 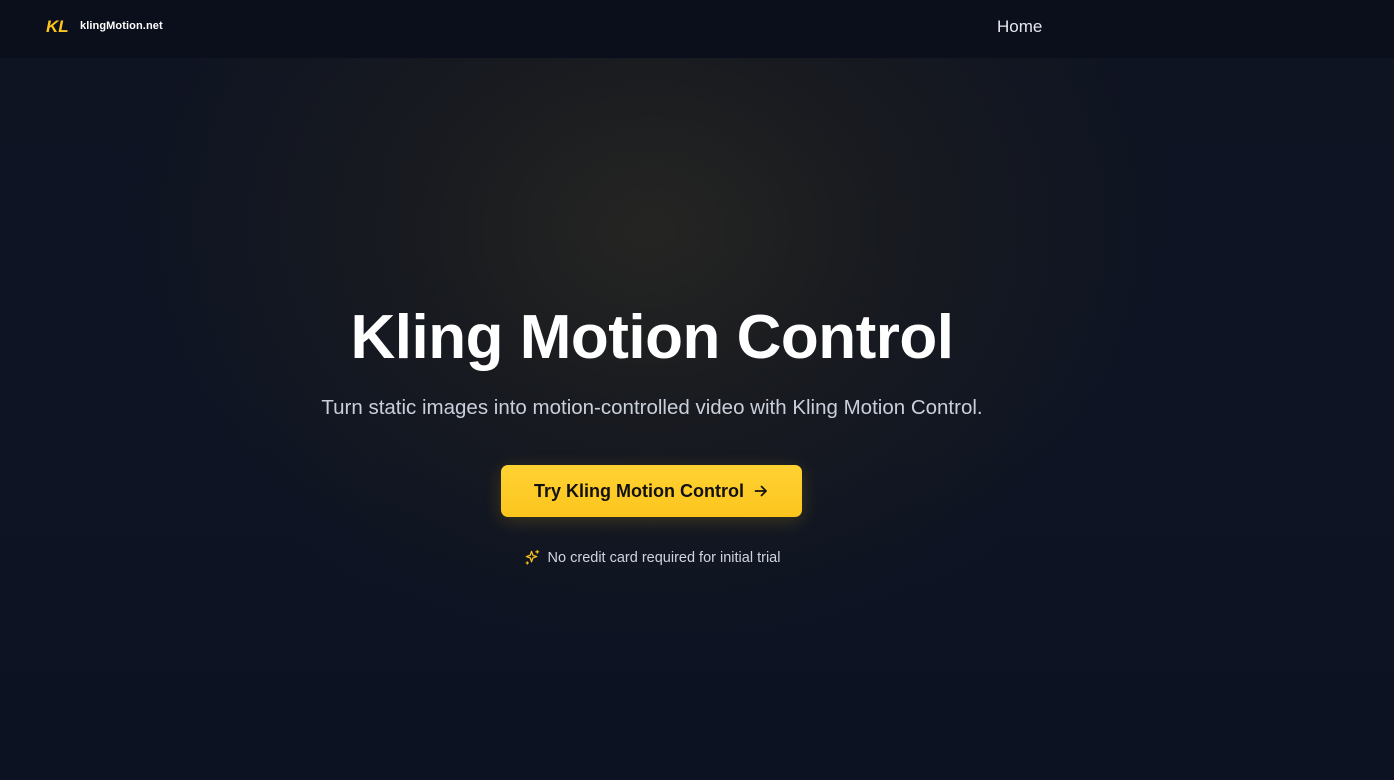 I want to click on sparkles-icon, so click(x=532, y=557).